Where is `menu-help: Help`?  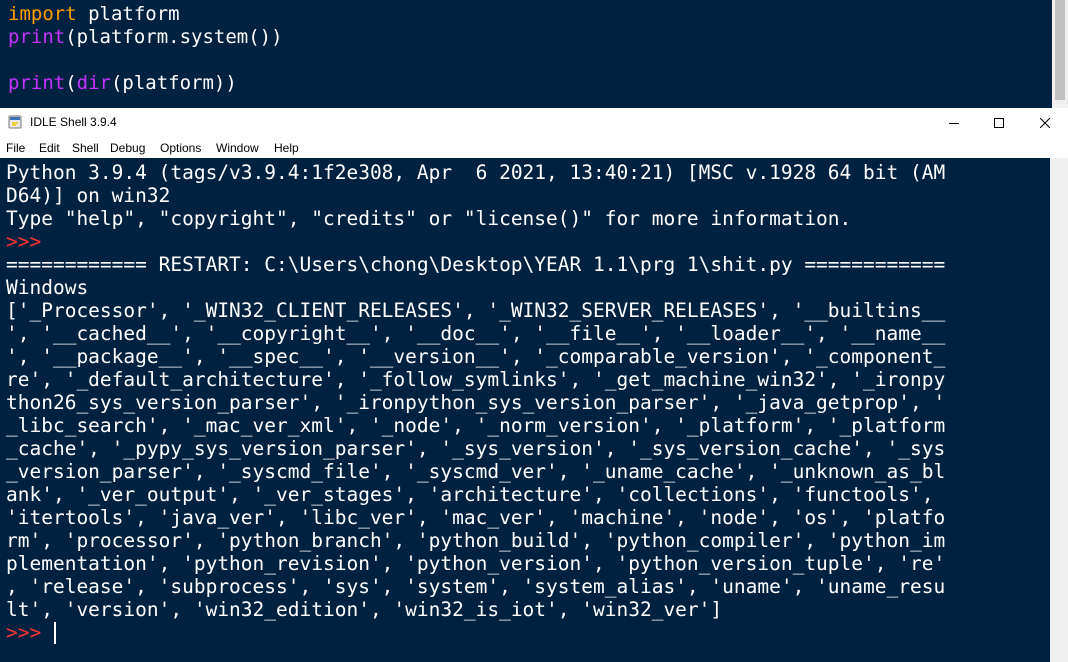
menu-help: Help is located at coordinates (286, 148).